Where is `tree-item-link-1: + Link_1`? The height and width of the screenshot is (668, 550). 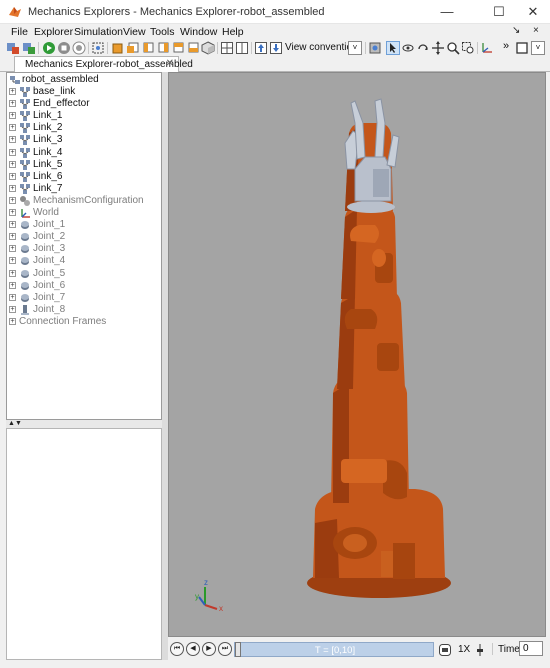
tree-item-link-1: + Link_1 is located at coordinates (84, 116).